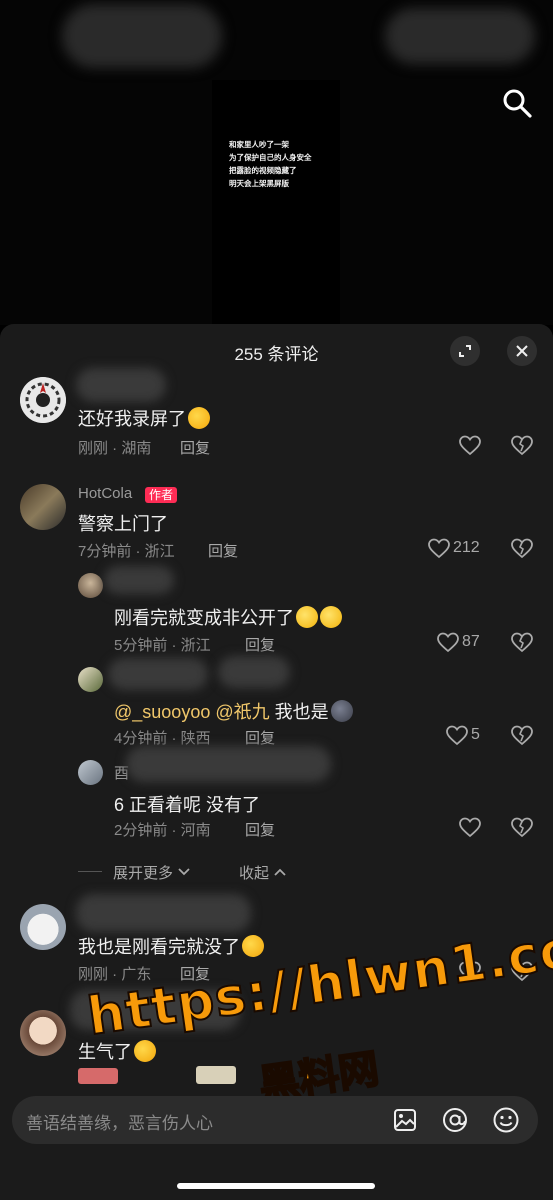 The width and height of the screenshot is (553, 1200). Describe the element at coordinates (142, 36) in the screenshot. I see `blurred-header-left` at that location.